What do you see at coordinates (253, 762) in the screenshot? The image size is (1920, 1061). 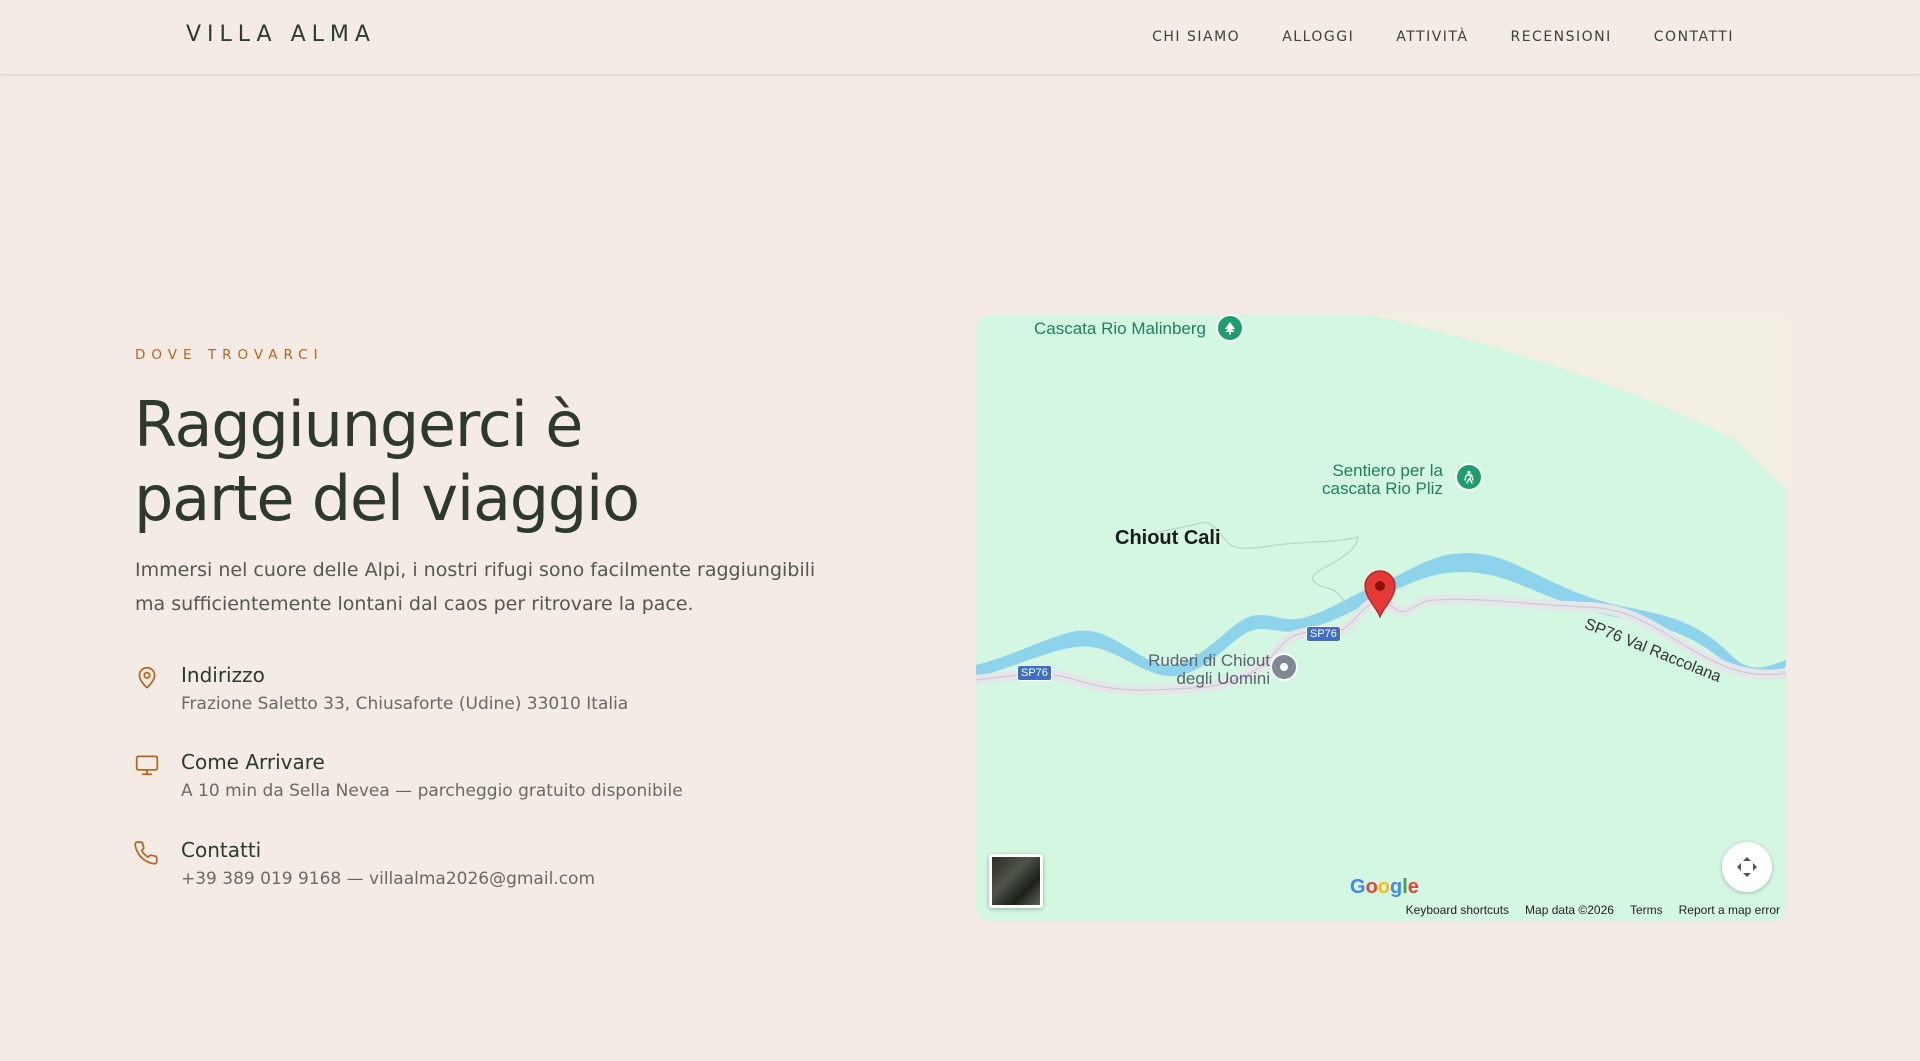 I see `info-directions-label: Come Arrivare` at bounding box center [253, 762].